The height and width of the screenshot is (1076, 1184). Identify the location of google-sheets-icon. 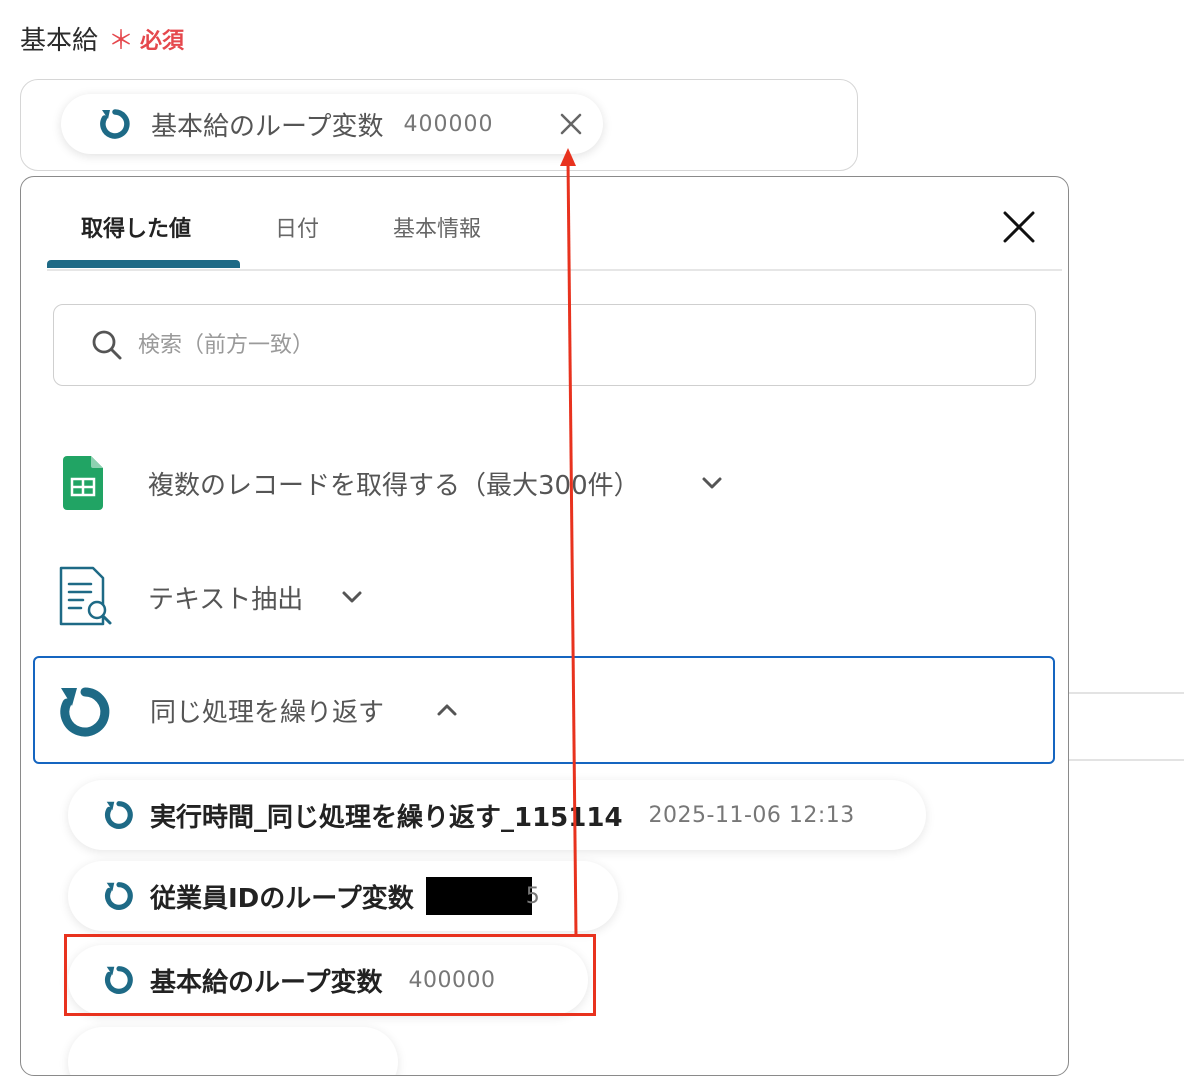
(83, 483).